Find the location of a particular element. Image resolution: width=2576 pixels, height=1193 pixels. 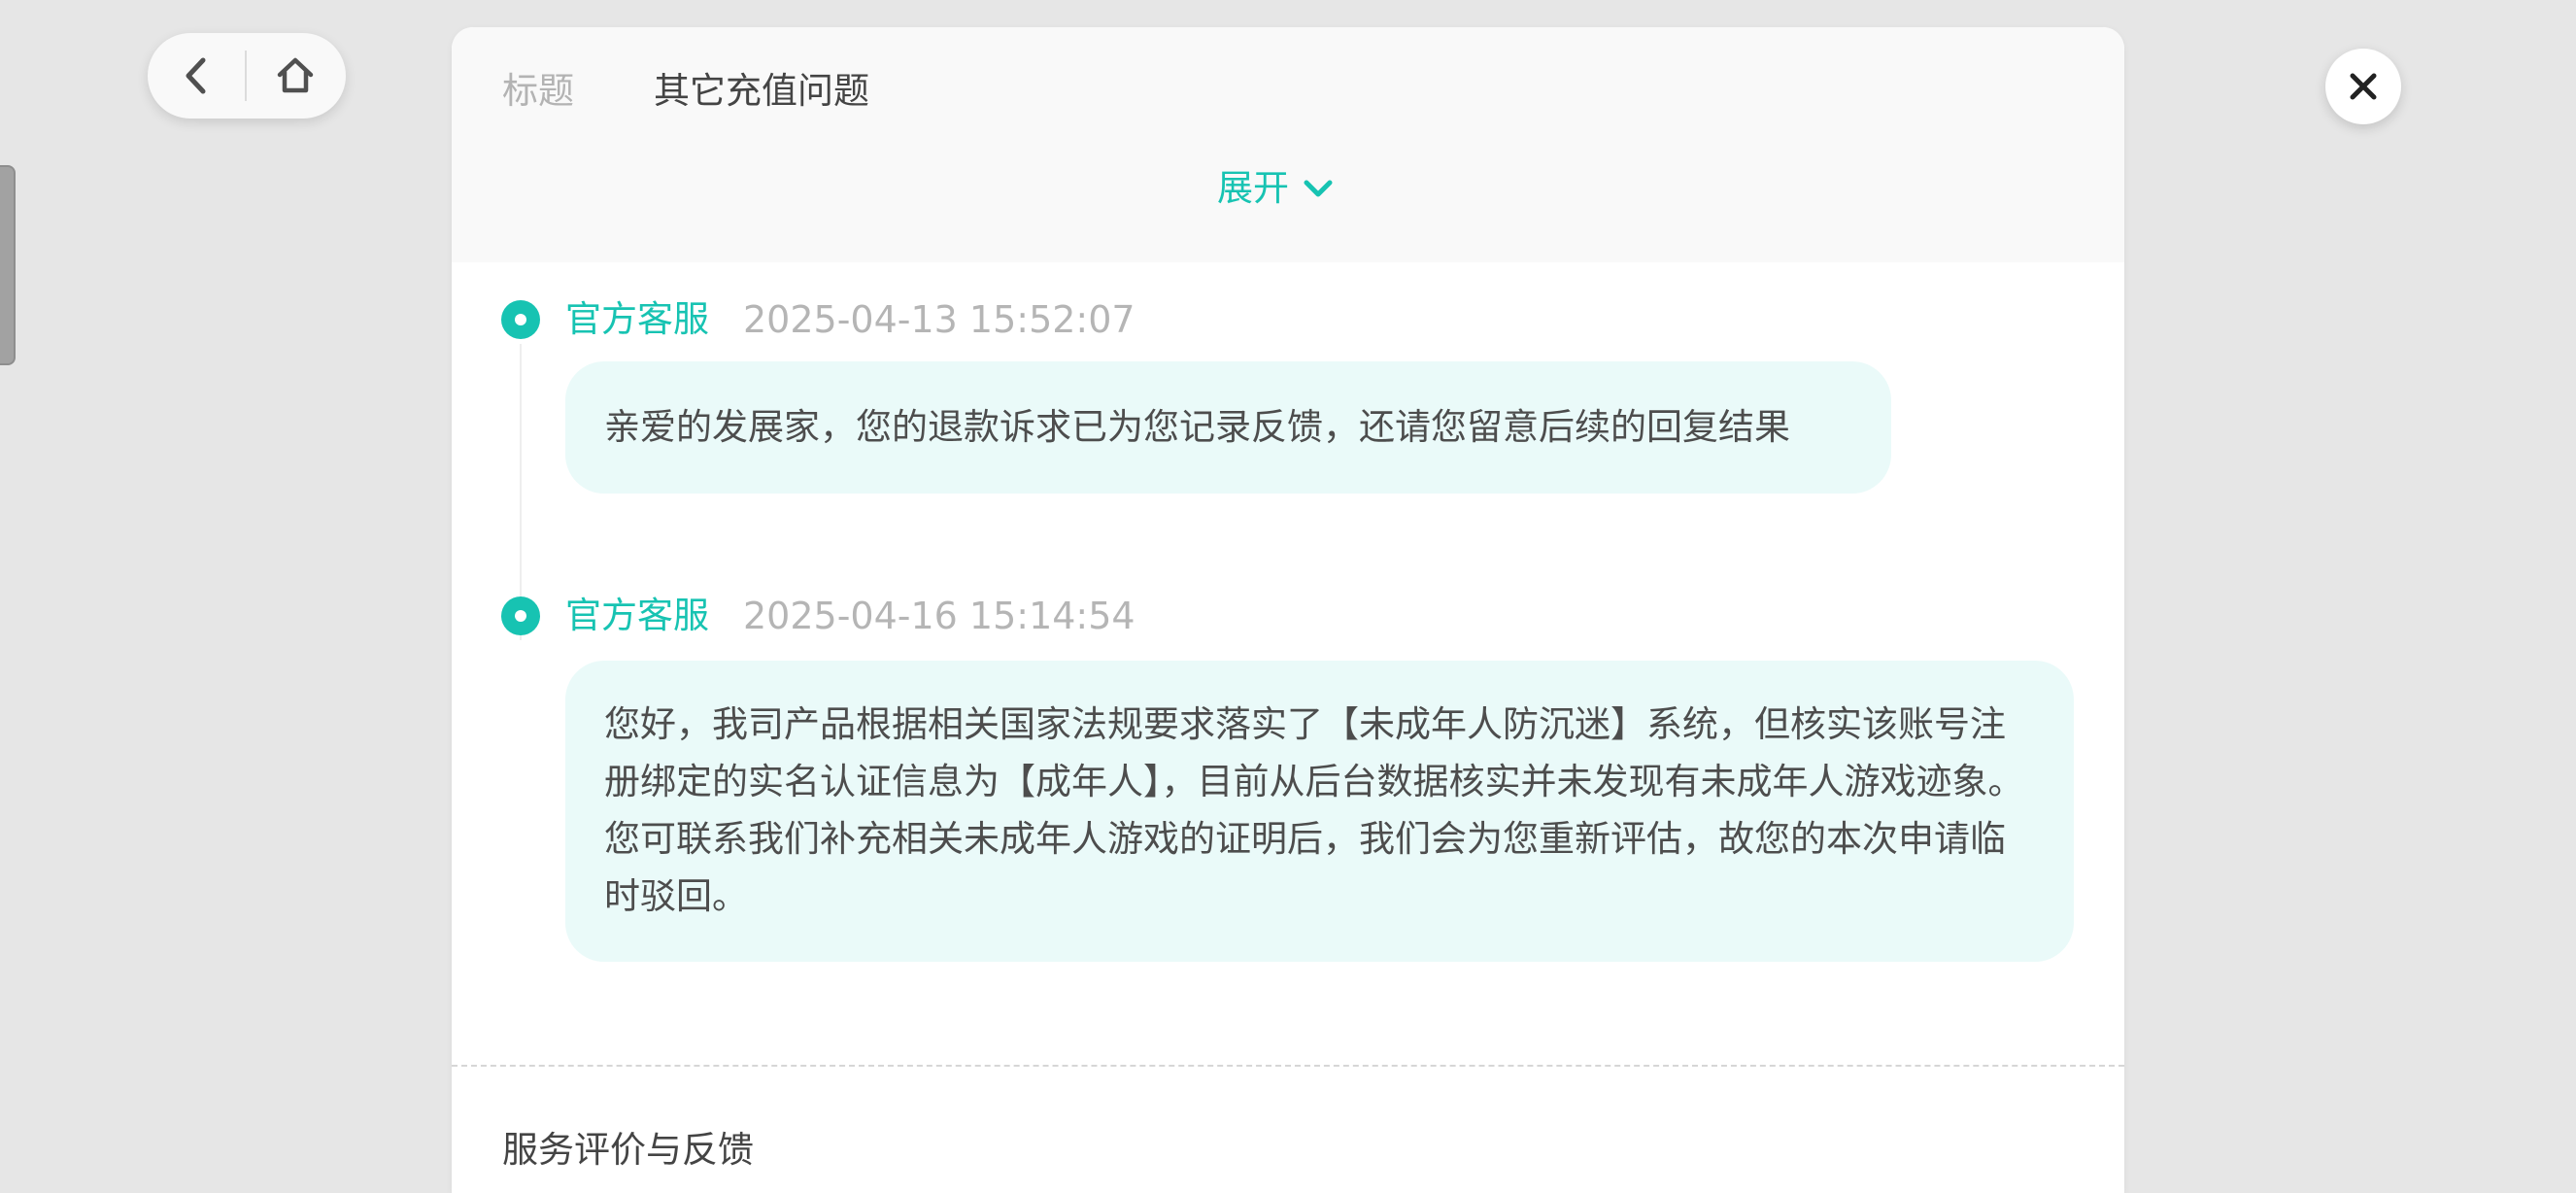

message-timestamp: 2025-04-16 15:14:54 is located at coordinates (939, 616).